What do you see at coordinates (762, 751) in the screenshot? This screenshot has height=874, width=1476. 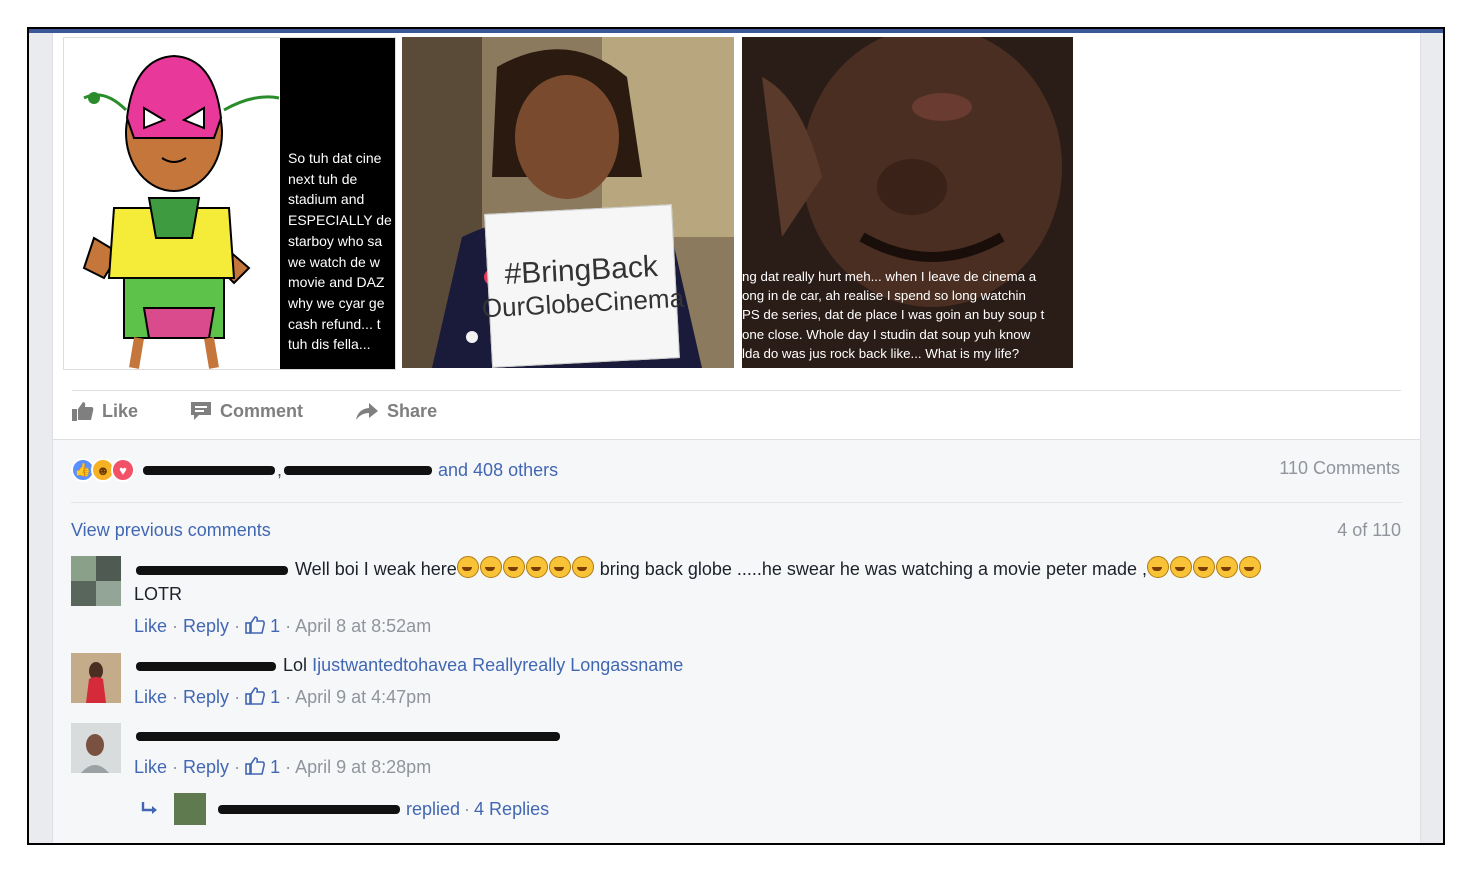 I see `comment-body: Like · Reply · 1 · April 9 at 8:28pm` at bounding box center [762, 751].